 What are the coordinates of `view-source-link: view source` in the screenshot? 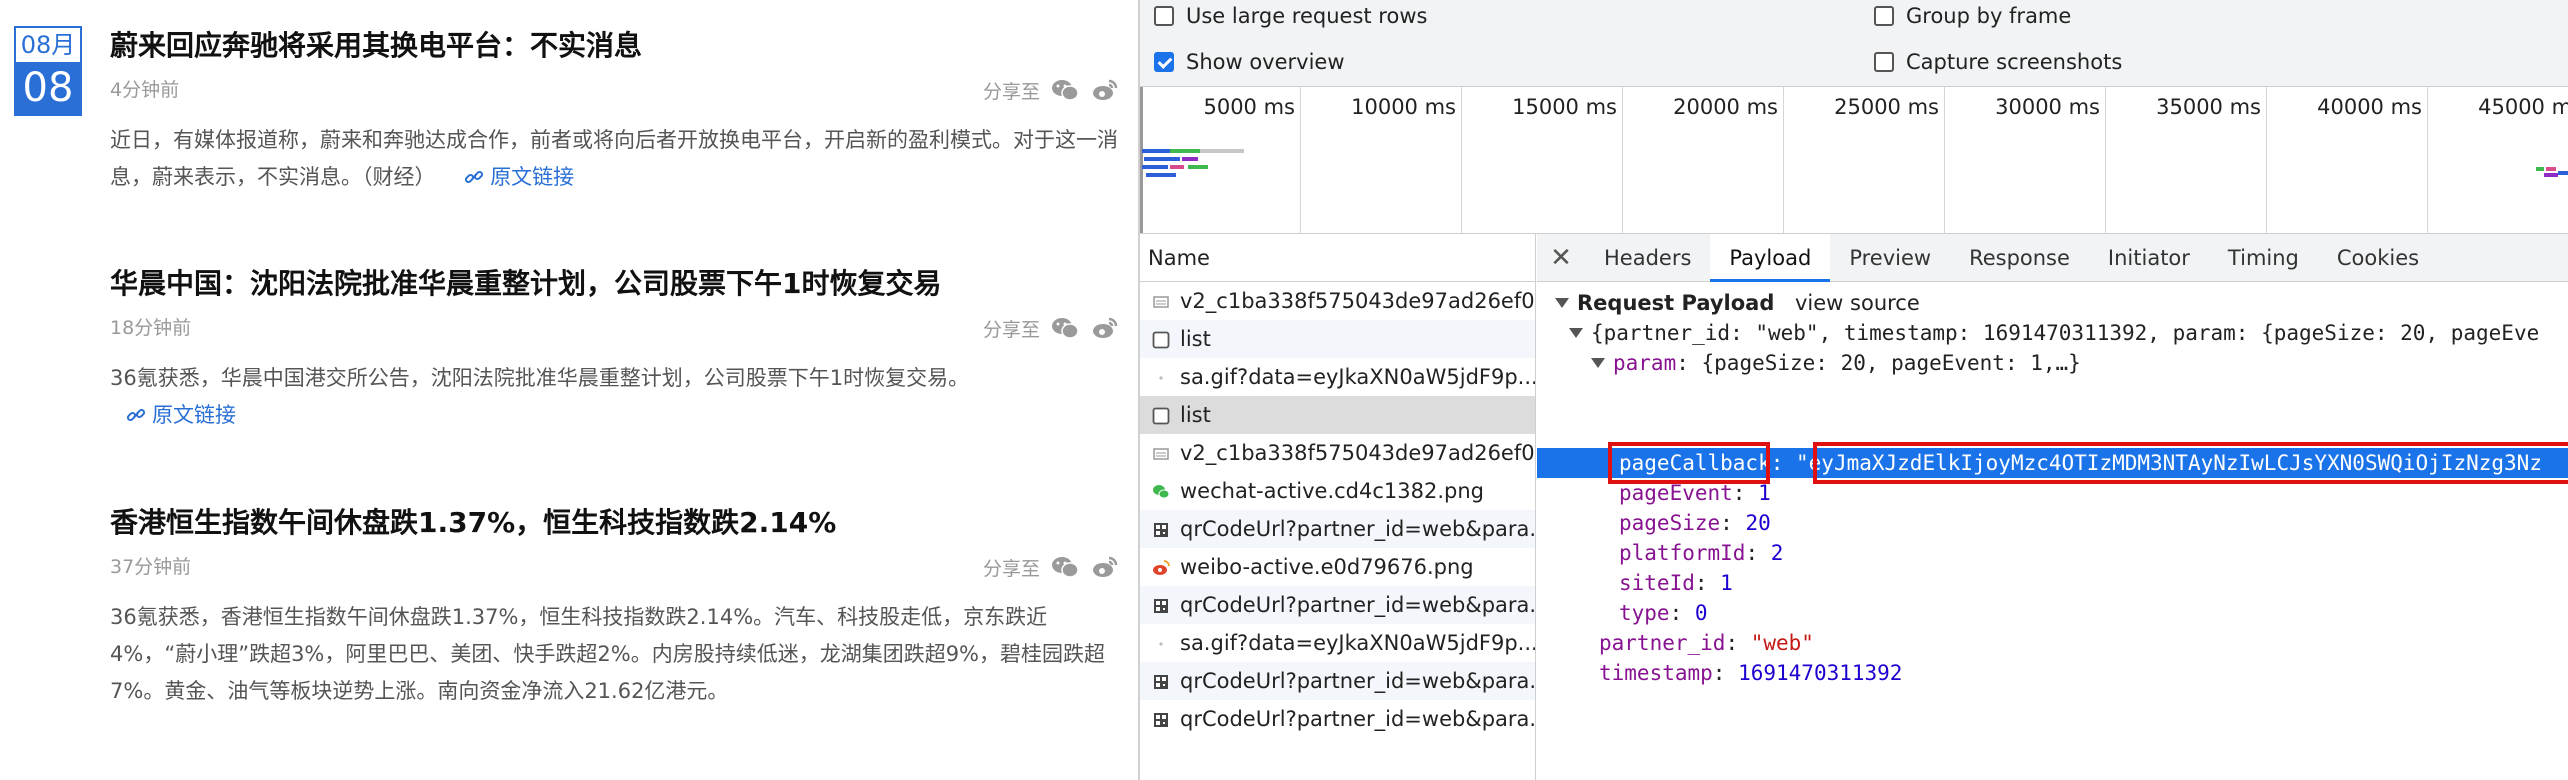 It's located at (1857, 303).